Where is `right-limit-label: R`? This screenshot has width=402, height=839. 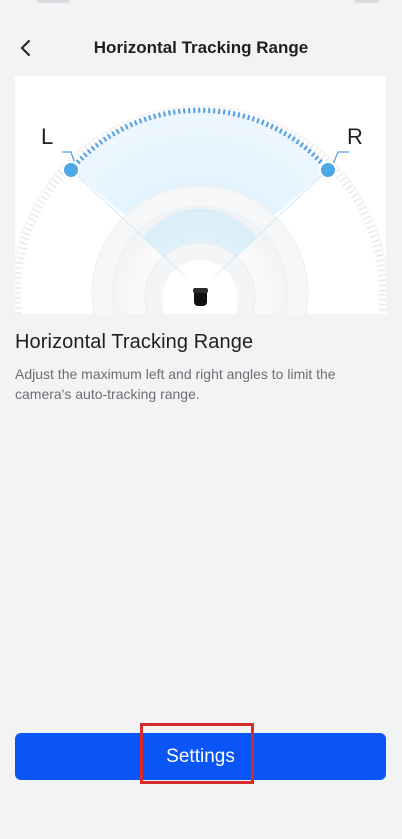 right-limit-label: R is located at coordinates (355, 136).